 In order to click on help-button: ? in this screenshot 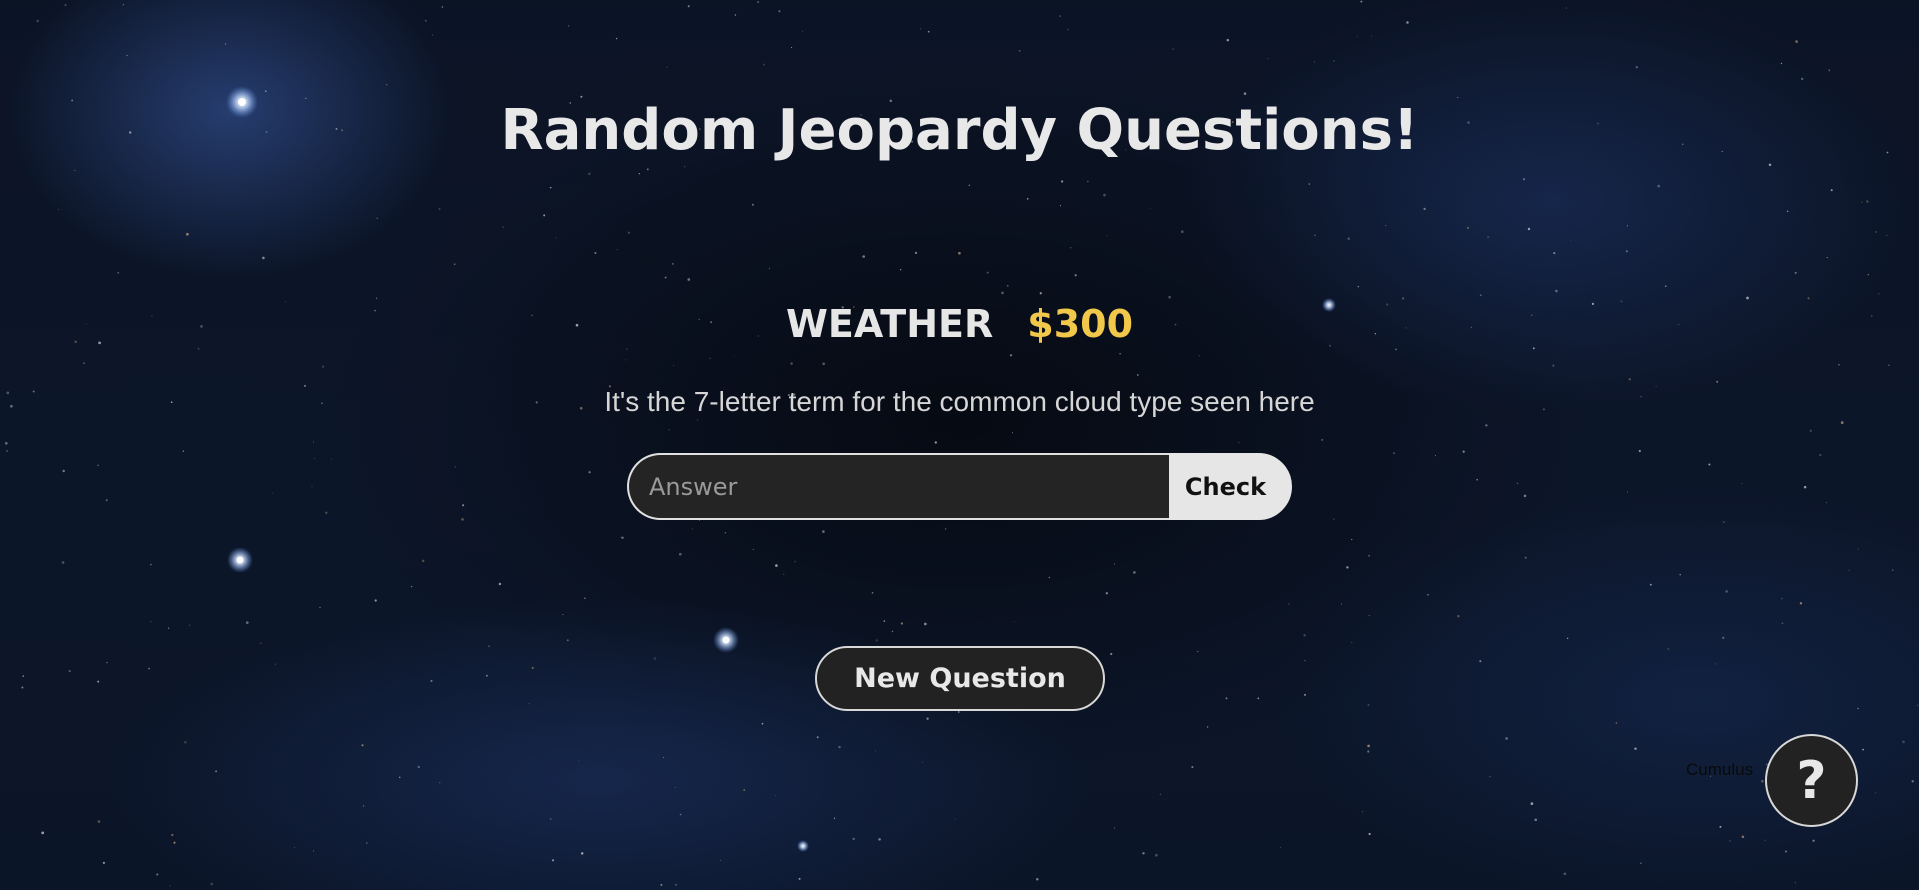, I will do `click(1811, 780)`.